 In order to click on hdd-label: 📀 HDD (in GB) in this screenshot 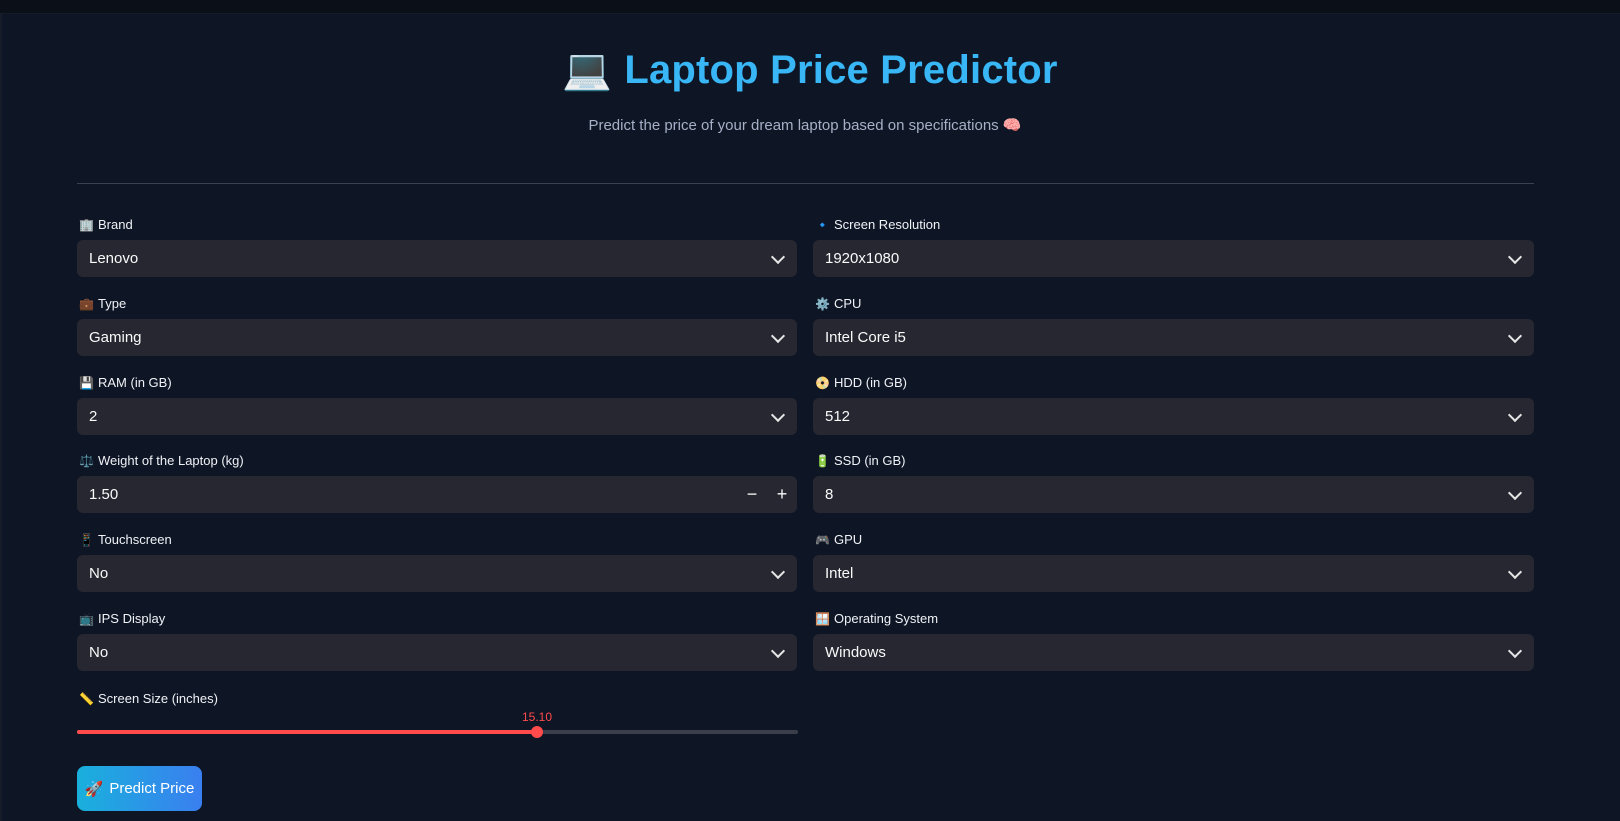, I will do `click(861, 382)`.